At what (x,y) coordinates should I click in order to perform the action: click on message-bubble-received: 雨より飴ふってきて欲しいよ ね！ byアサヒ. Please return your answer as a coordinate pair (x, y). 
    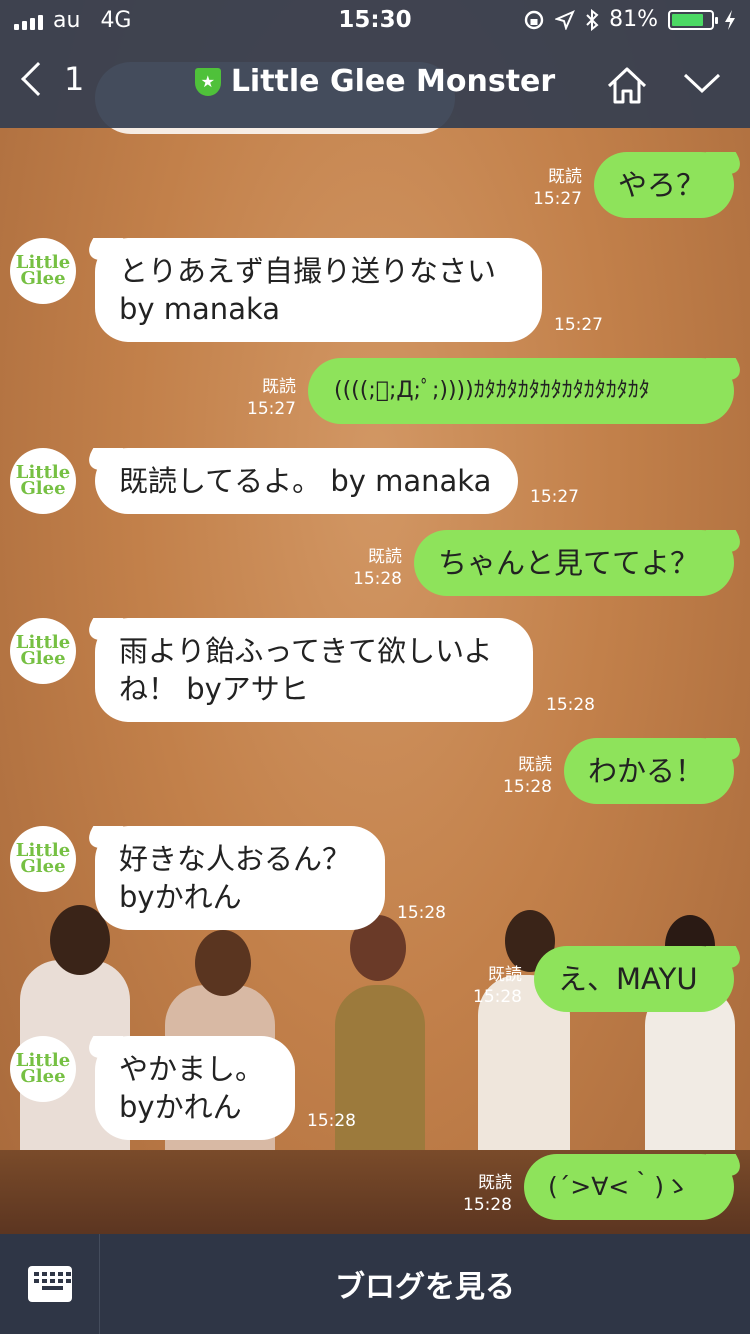
    Looking at the image, I should click on (314, 670).